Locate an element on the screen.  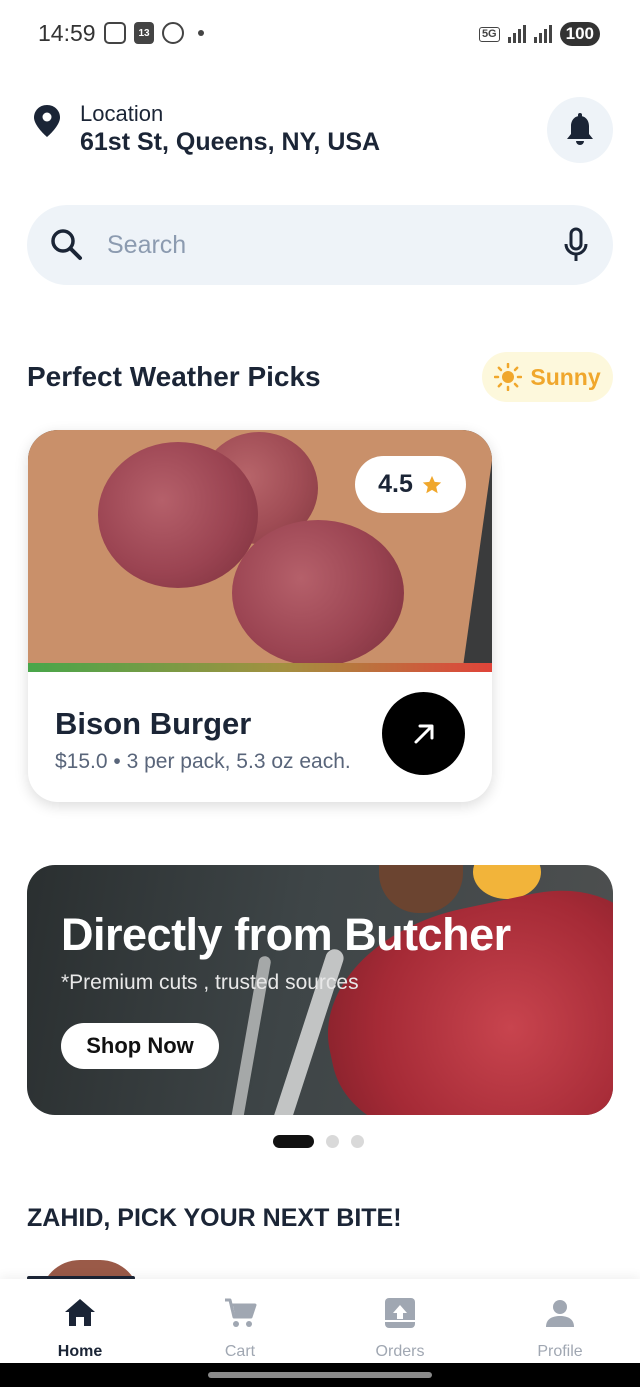
location-label: Location is located at coordinates (122, 113).